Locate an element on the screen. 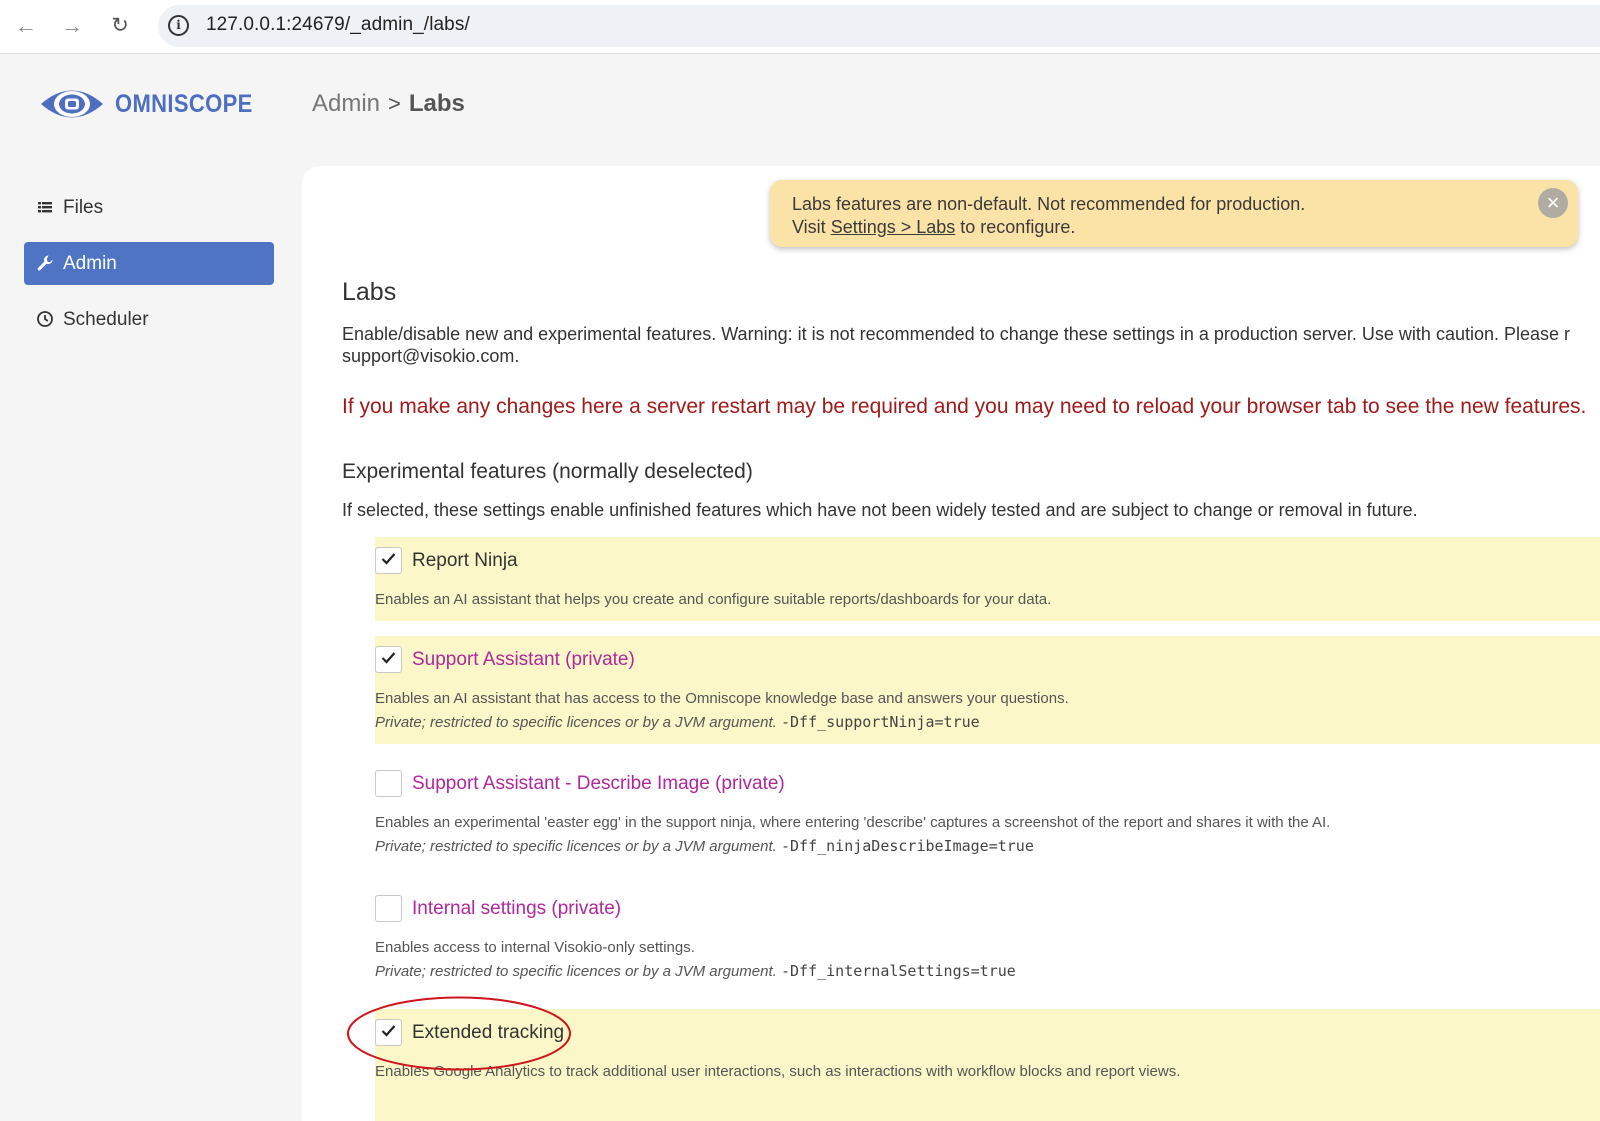  forward-arrow-icon: → is located at coordinates (72, 26).